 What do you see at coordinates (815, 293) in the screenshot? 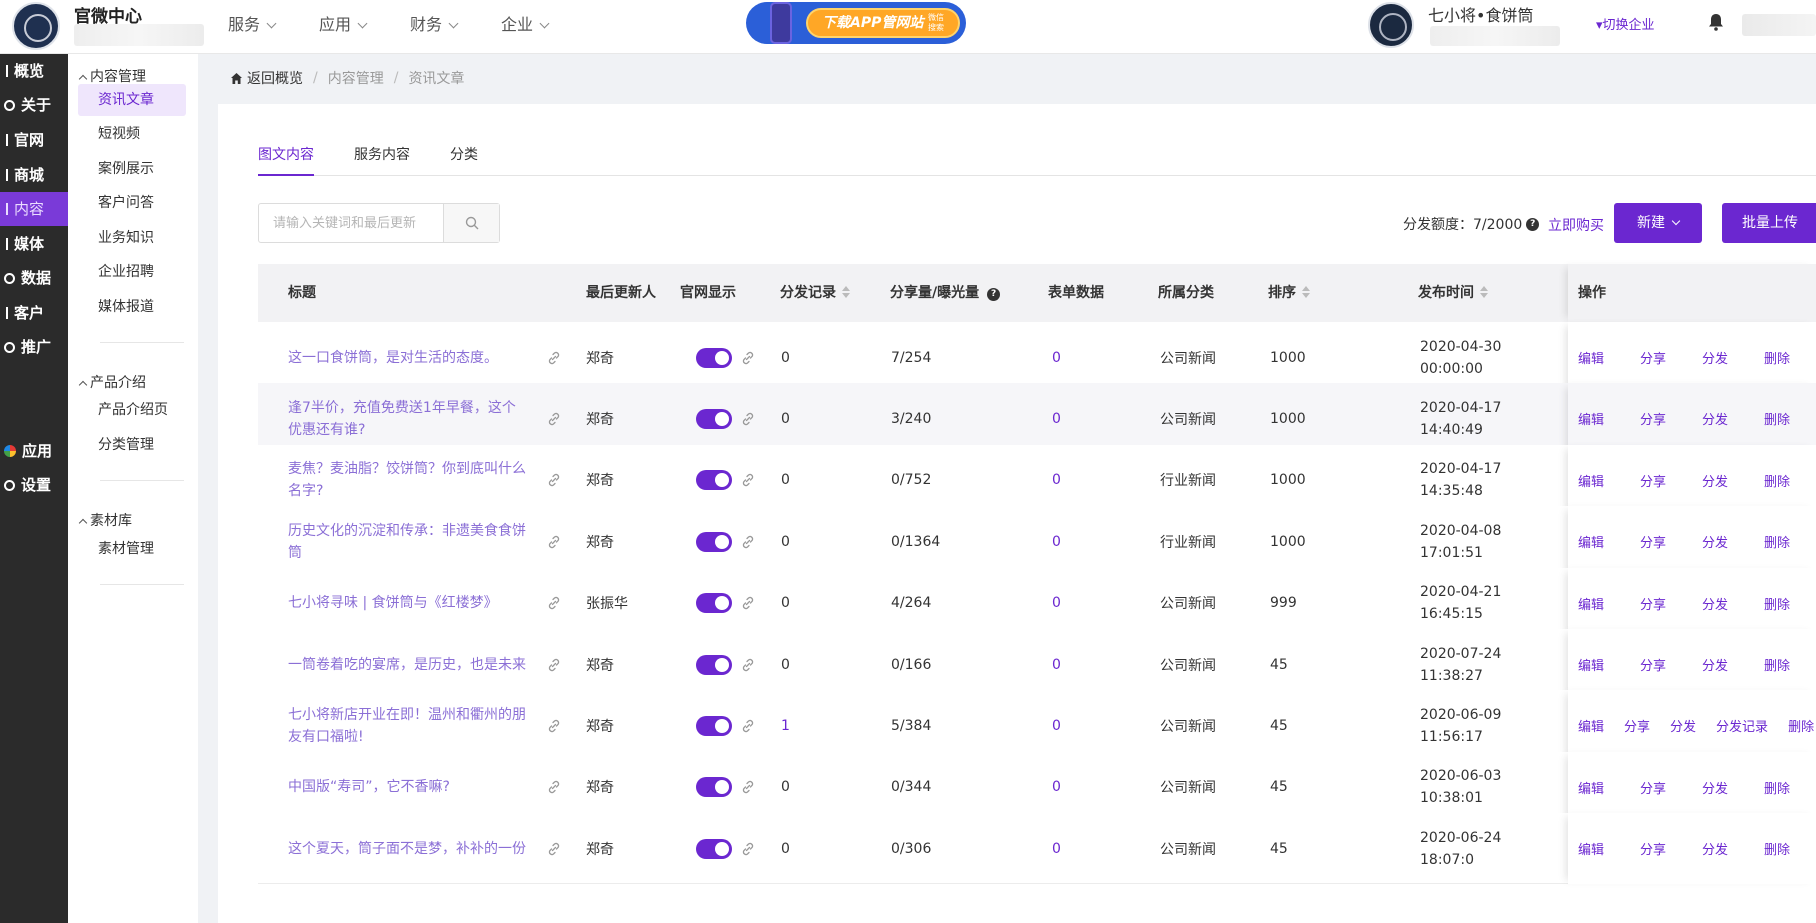
I see `col-records: 分发记录` at bounding box center [815, 293].